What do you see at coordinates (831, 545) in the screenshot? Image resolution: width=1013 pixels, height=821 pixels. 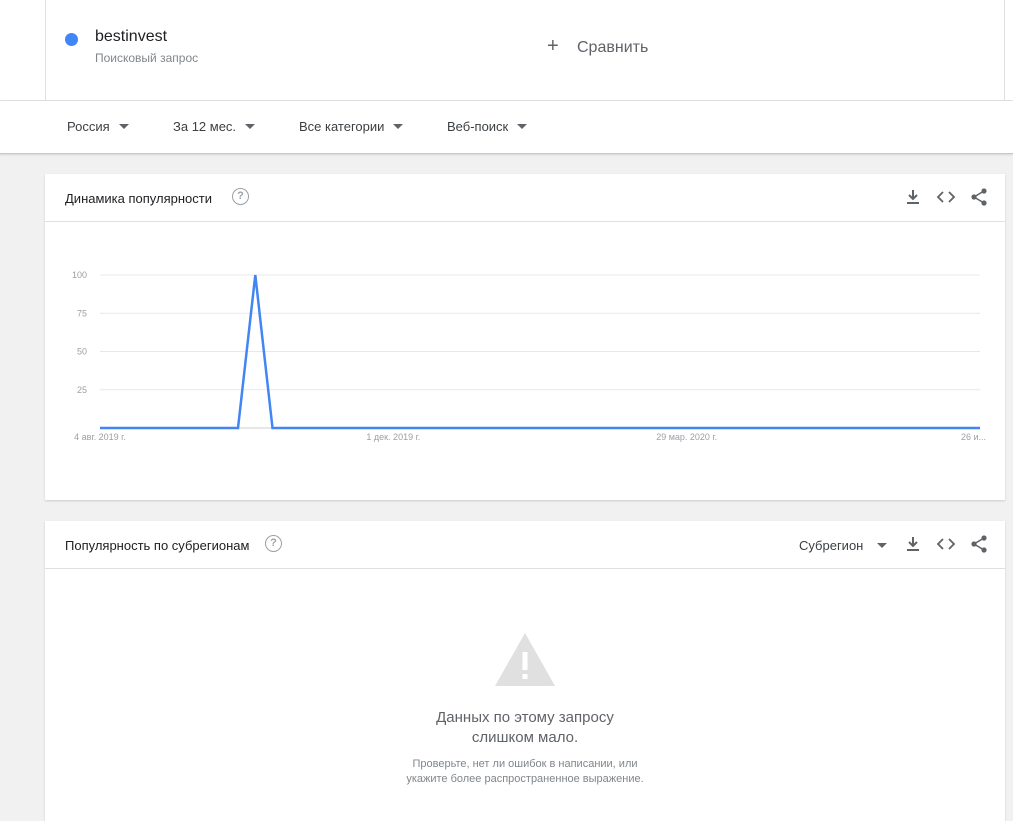 I see `subregion-select-label: Субрегион` at bounding box center [831, 545].